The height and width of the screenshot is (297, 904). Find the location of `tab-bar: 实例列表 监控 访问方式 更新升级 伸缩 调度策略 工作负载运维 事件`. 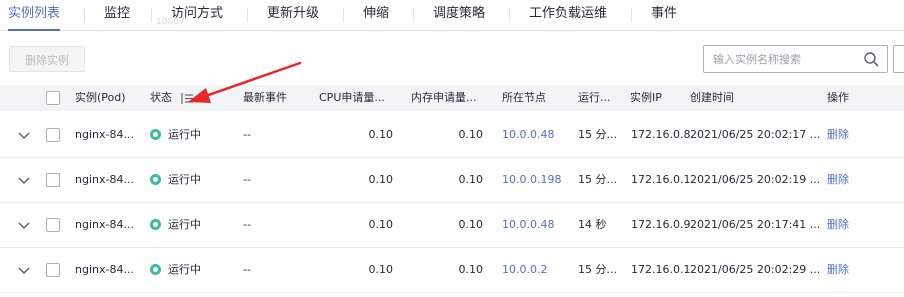

tab-bar: 实例列表 监控 访问方式 更新升级 伸缩 调度策略 工作负载运维 事件 is located at coordinates (452, 15).